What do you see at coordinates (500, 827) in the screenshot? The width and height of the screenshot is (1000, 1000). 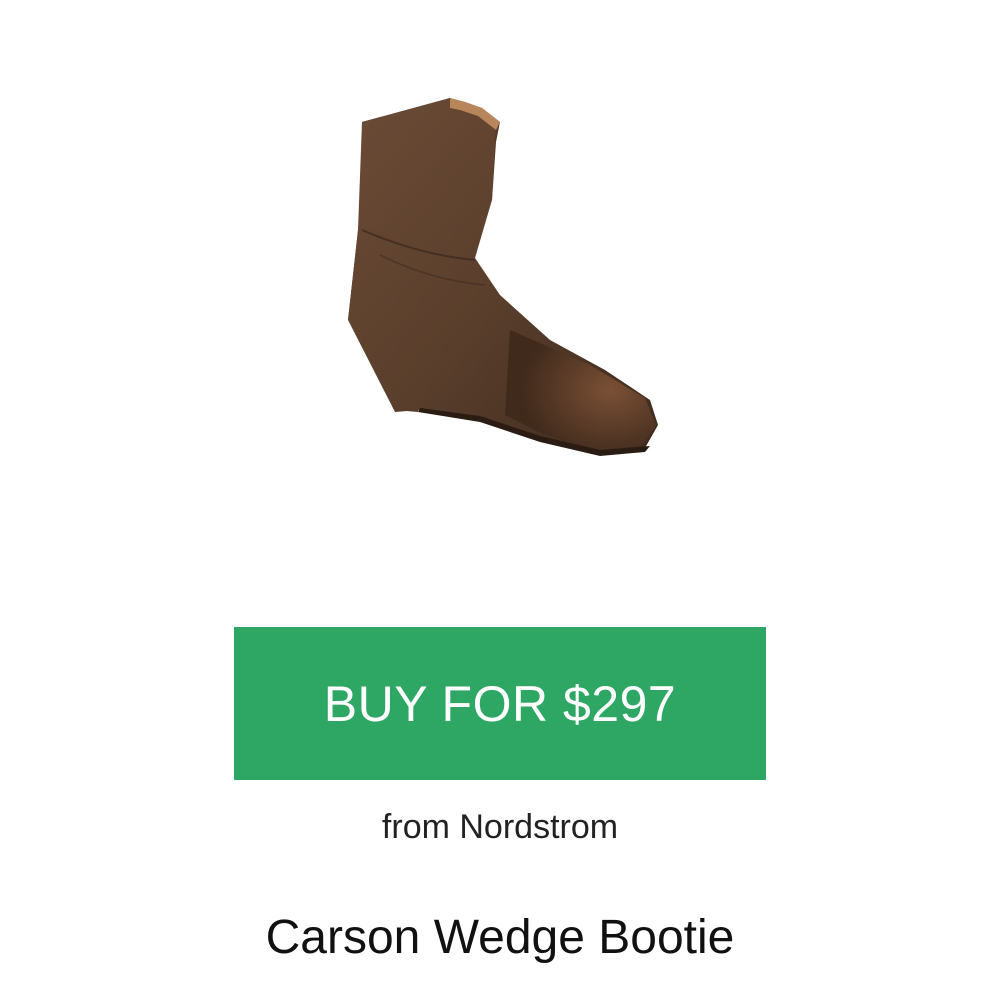 I see `retailer-label: from Nordstrom` at bounding box center [500, 827].